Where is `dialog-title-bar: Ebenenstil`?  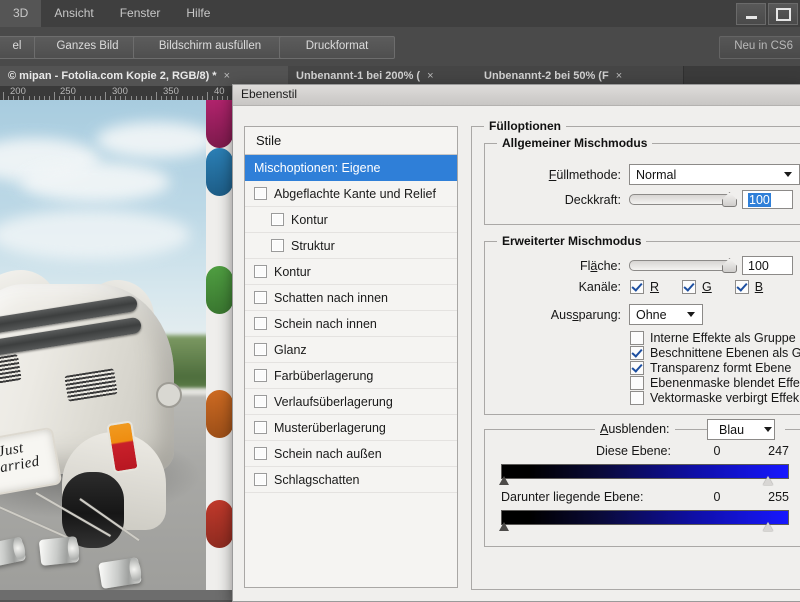 dialog-title-bar: Ebenenstil is located at coordinates (516, 95).